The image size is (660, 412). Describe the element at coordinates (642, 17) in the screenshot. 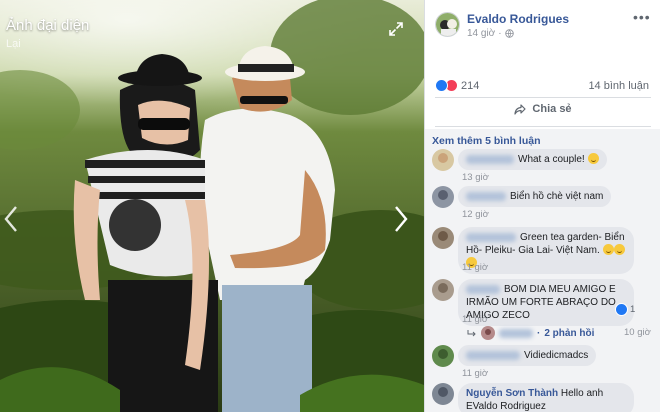

I see `more-options-icon: •••` at that location.